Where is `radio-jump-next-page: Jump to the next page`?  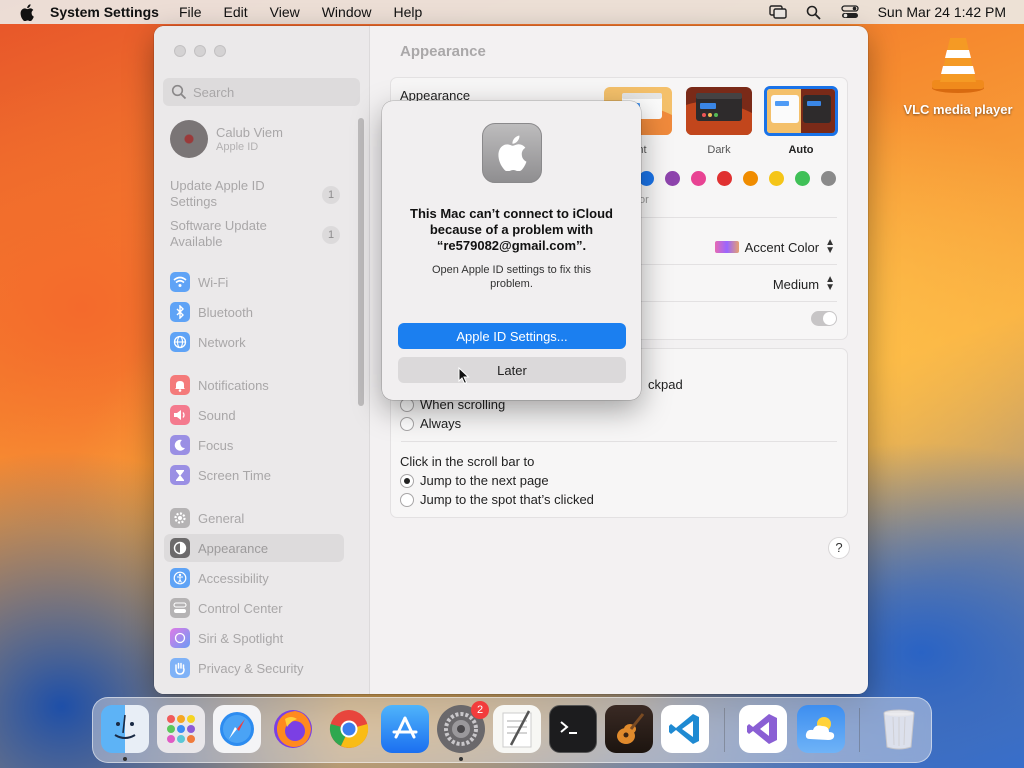
radio-jump-next-page: Jump to the next page is located at coordinates (474, 480).